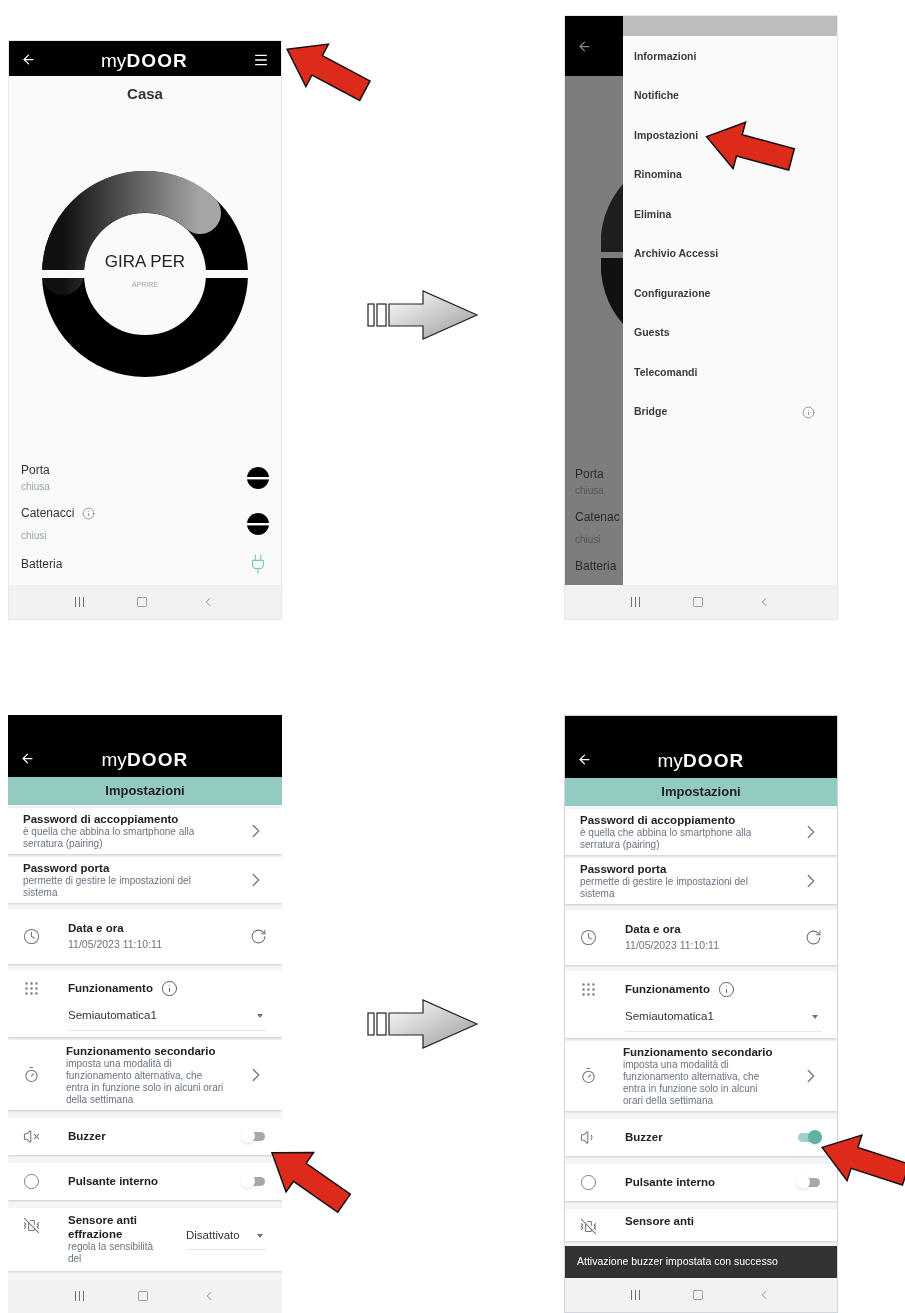 The height and width of the screenshot is (1313, 905). I want to click on menu-item: Elimina, so click(653, 214).